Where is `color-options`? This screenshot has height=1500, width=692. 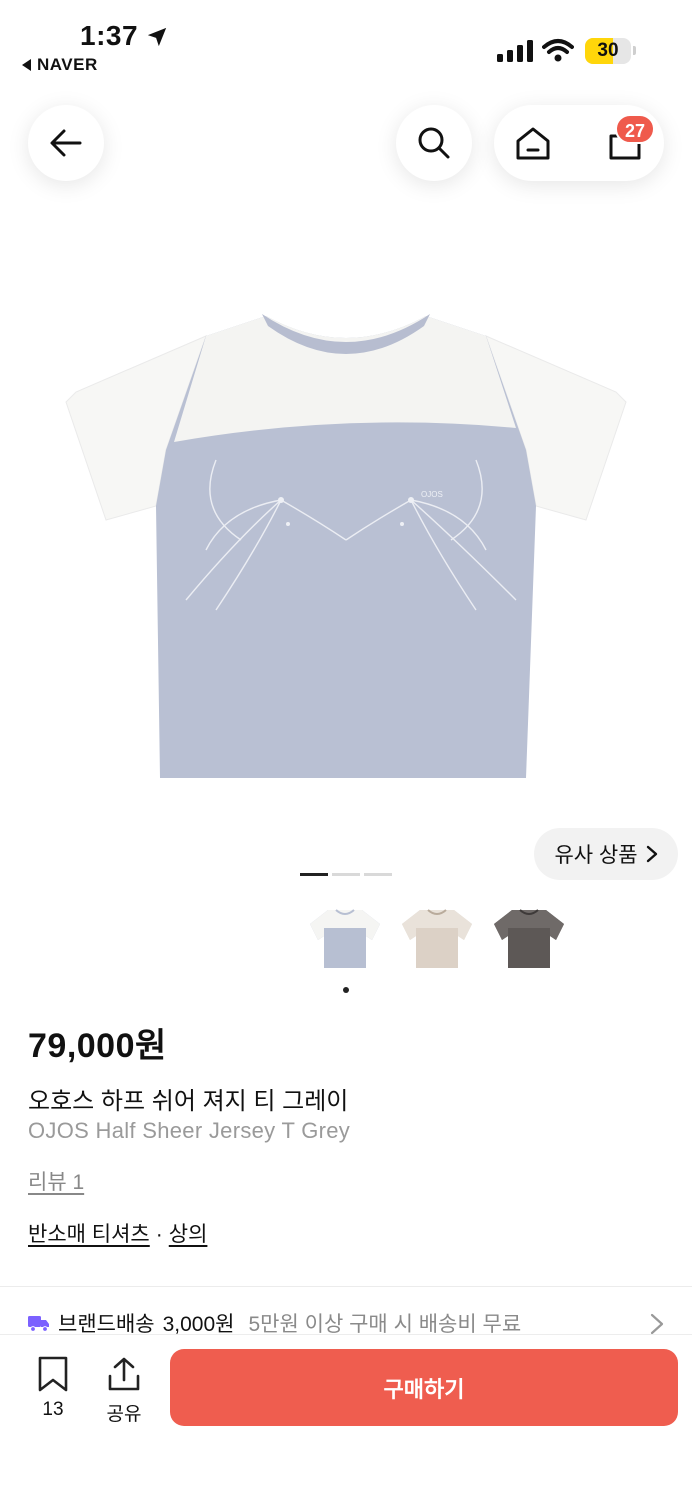 color-options is located at coordinates (437, 939).